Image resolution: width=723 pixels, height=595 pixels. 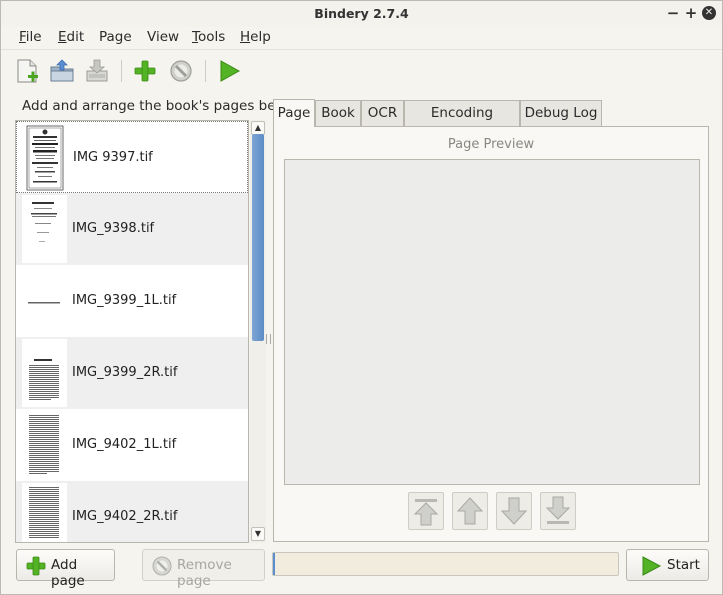 I want to click on start-label: Start, so click(x=683, y=565).